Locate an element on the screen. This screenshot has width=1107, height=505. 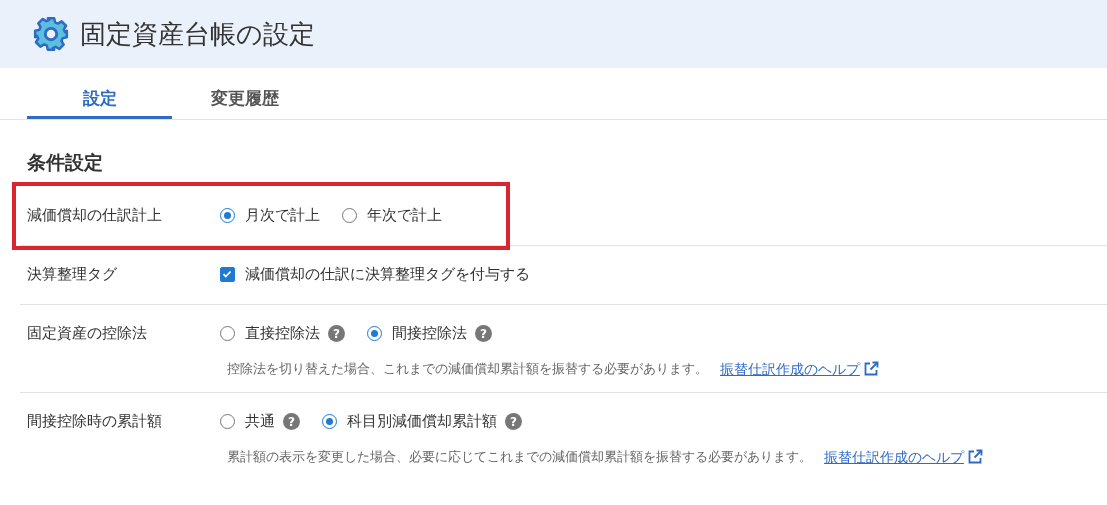
setting-label: 間接控除時の累計額 is located at coordinates (94, 422).